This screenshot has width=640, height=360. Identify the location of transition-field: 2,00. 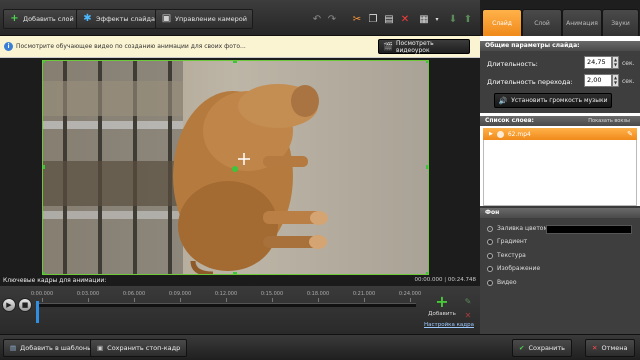
(598, 80).